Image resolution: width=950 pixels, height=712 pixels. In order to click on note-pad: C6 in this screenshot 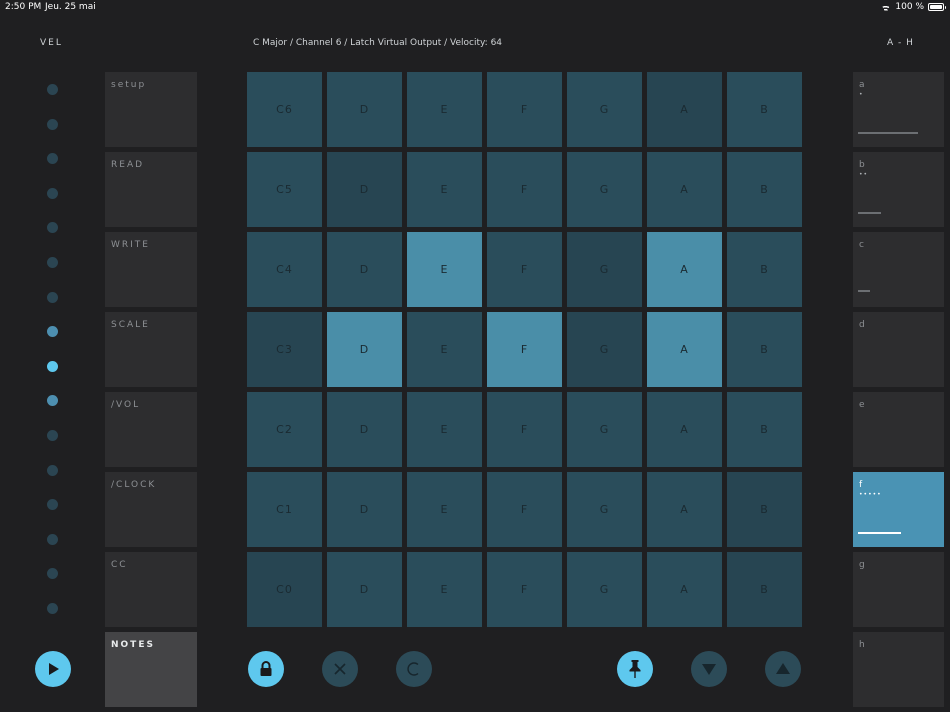, I will do `click(284, 109)`.